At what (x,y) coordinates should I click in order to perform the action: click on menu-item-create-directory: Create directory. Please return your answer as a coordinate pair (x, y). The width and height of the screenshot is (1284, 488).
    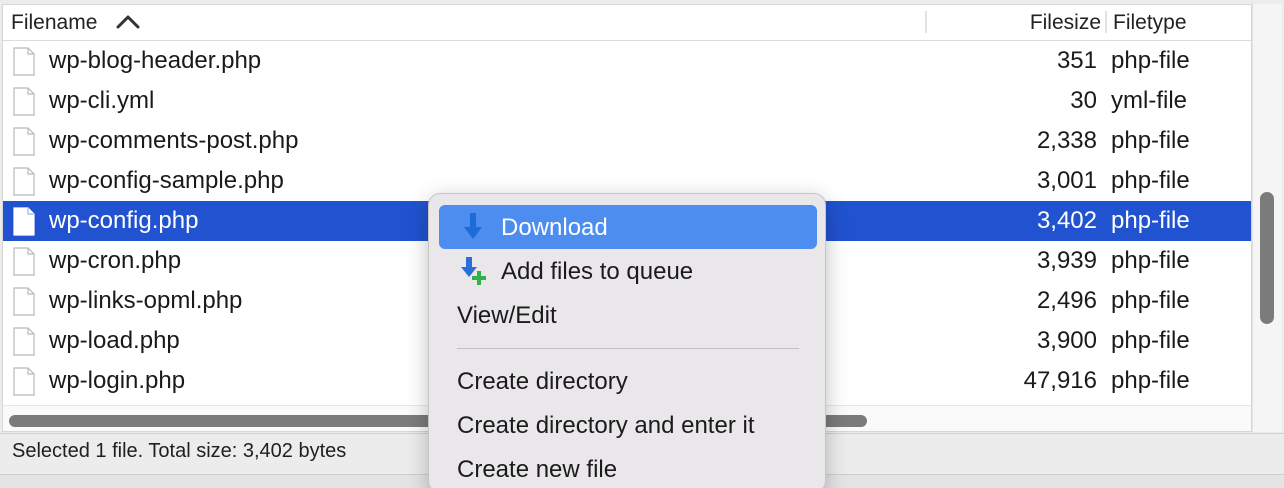
    Looking at the image, I should click on (628, 381).